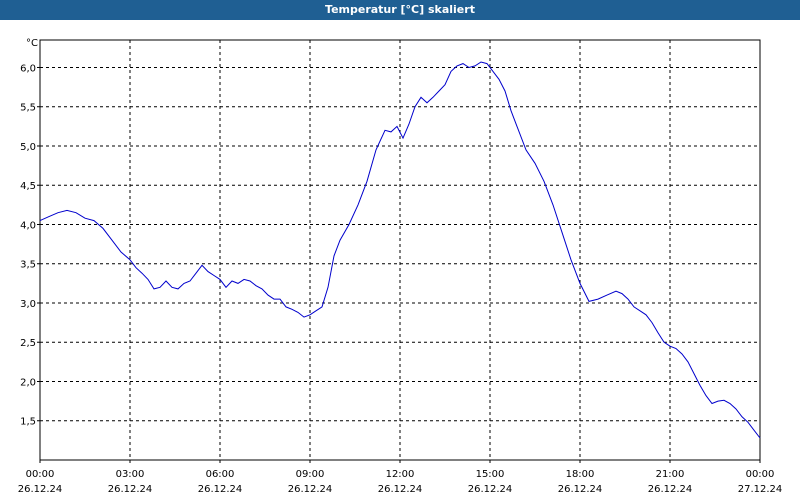 The width and height of the screenshot is (800, 500). What do you see at coordinates (400, 10) in the screenshot?
I see `chart-title: Temperatur [°C] skaliert` at bounding box center [400, 10].